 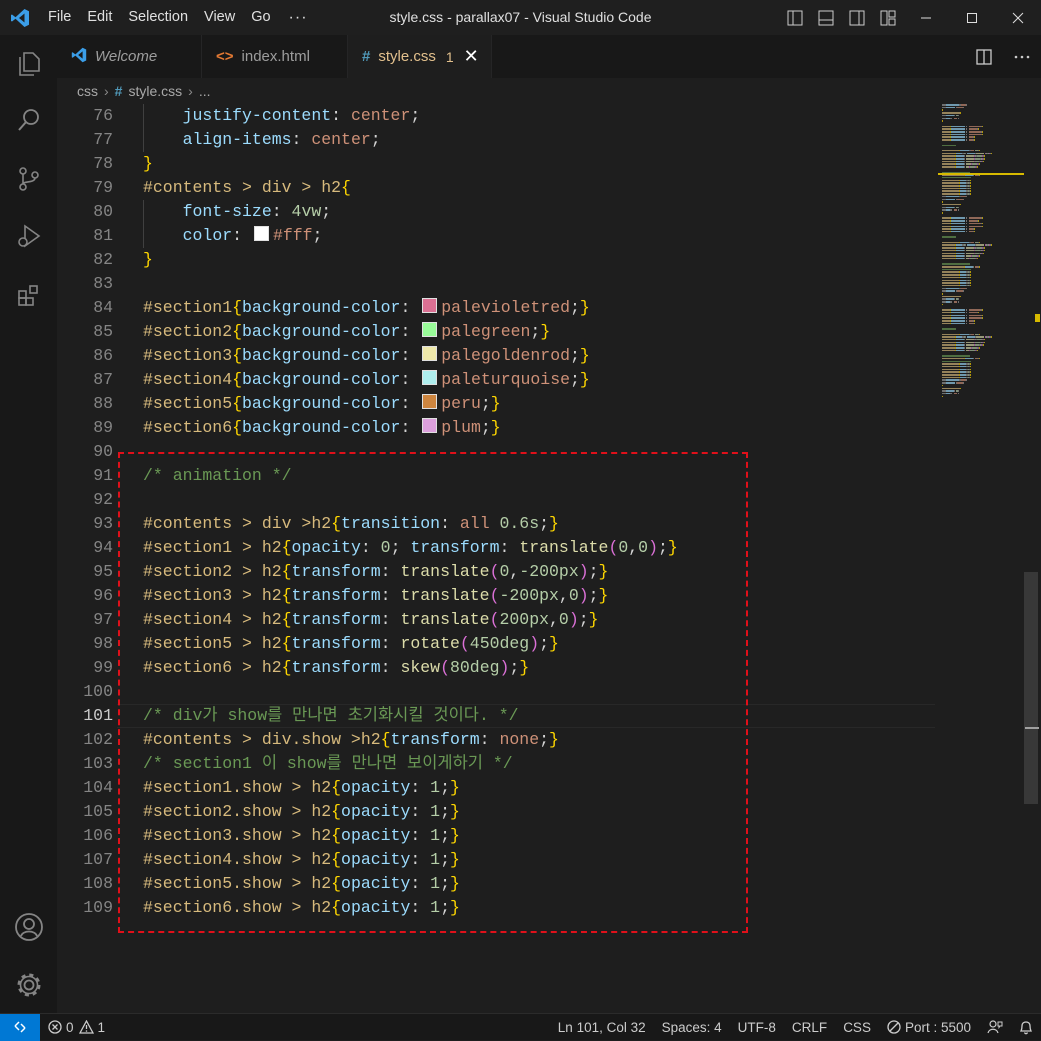 I want to click on indentation-setting: Spaces: 4, so click(x=692, y=1027).